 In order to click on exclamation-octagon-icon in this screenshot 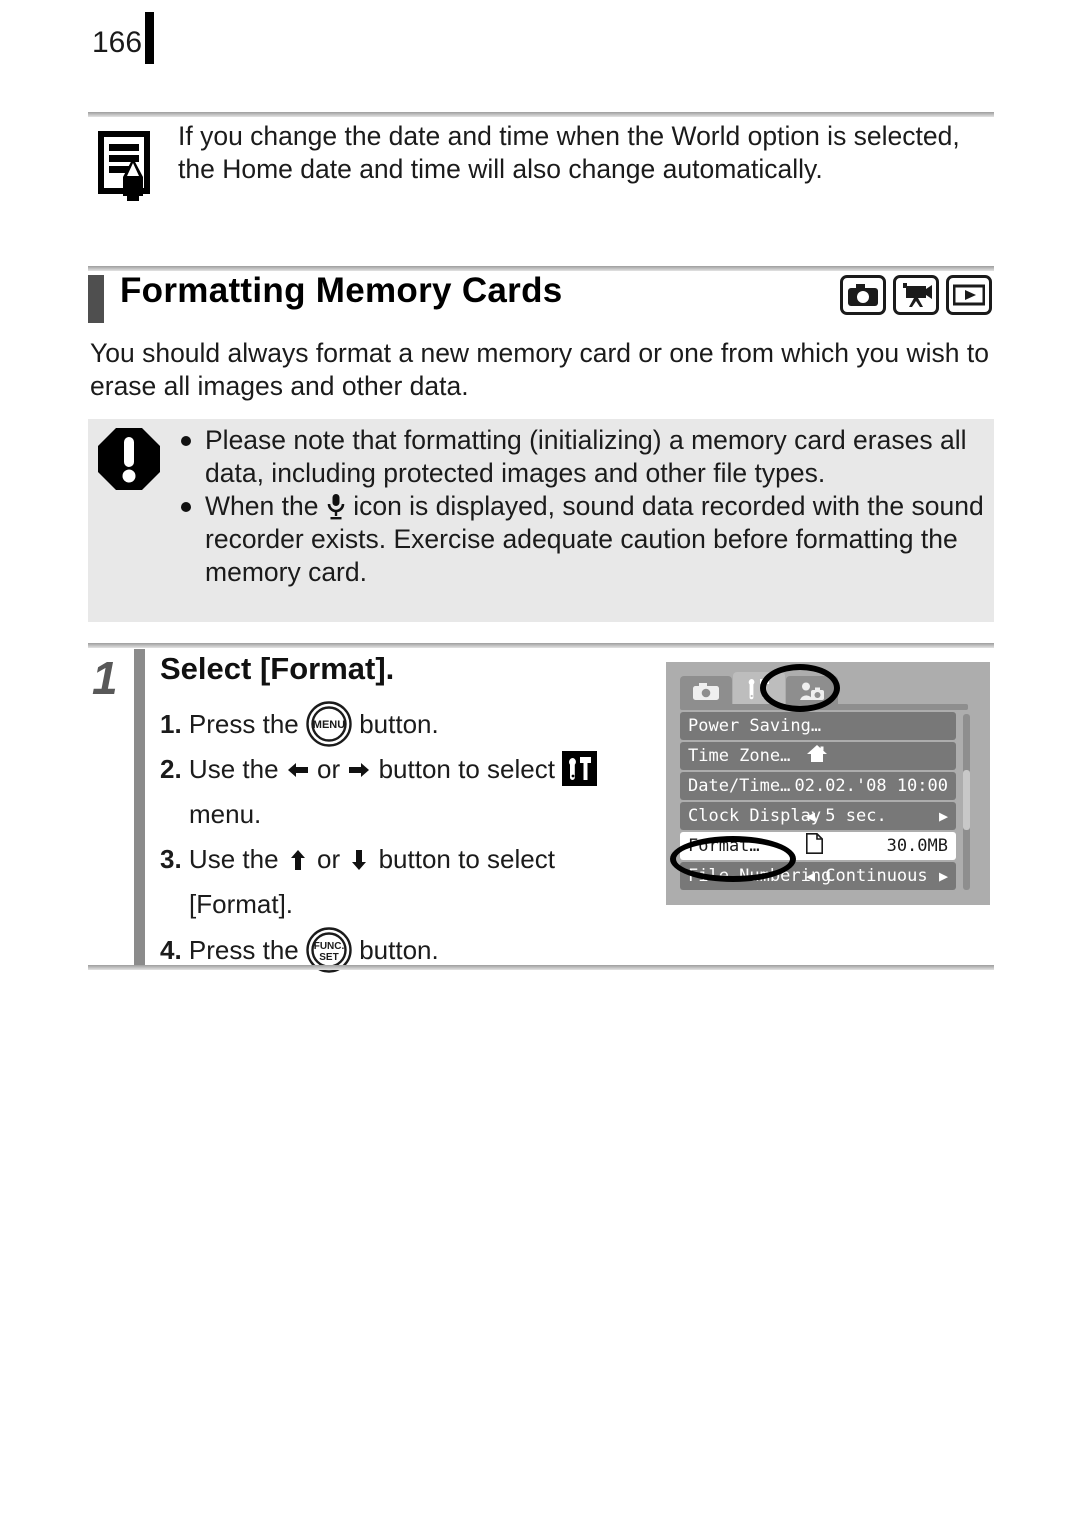, I will do `click(129, 460)`.